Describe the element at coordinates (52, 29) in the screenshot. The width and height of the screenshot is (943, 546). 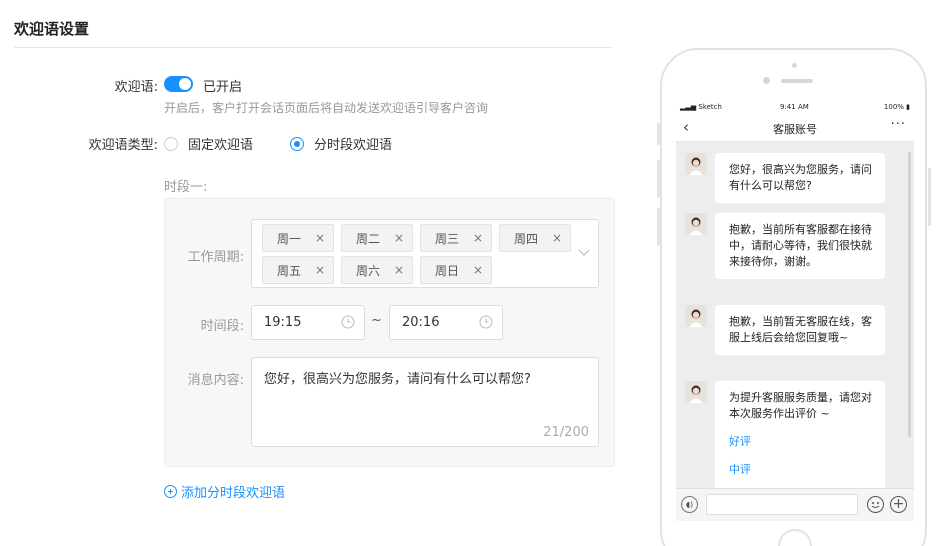
I see `page-title: 欢迎语设置` at that location.